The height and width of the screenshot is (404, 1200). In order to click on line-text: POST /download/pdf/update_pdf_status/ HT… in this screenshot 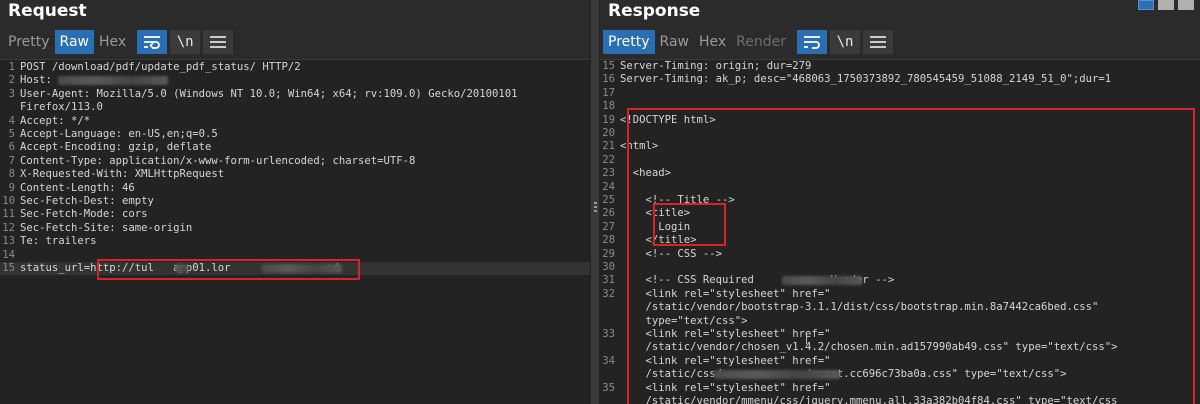, I will do `click(160, 67)`.